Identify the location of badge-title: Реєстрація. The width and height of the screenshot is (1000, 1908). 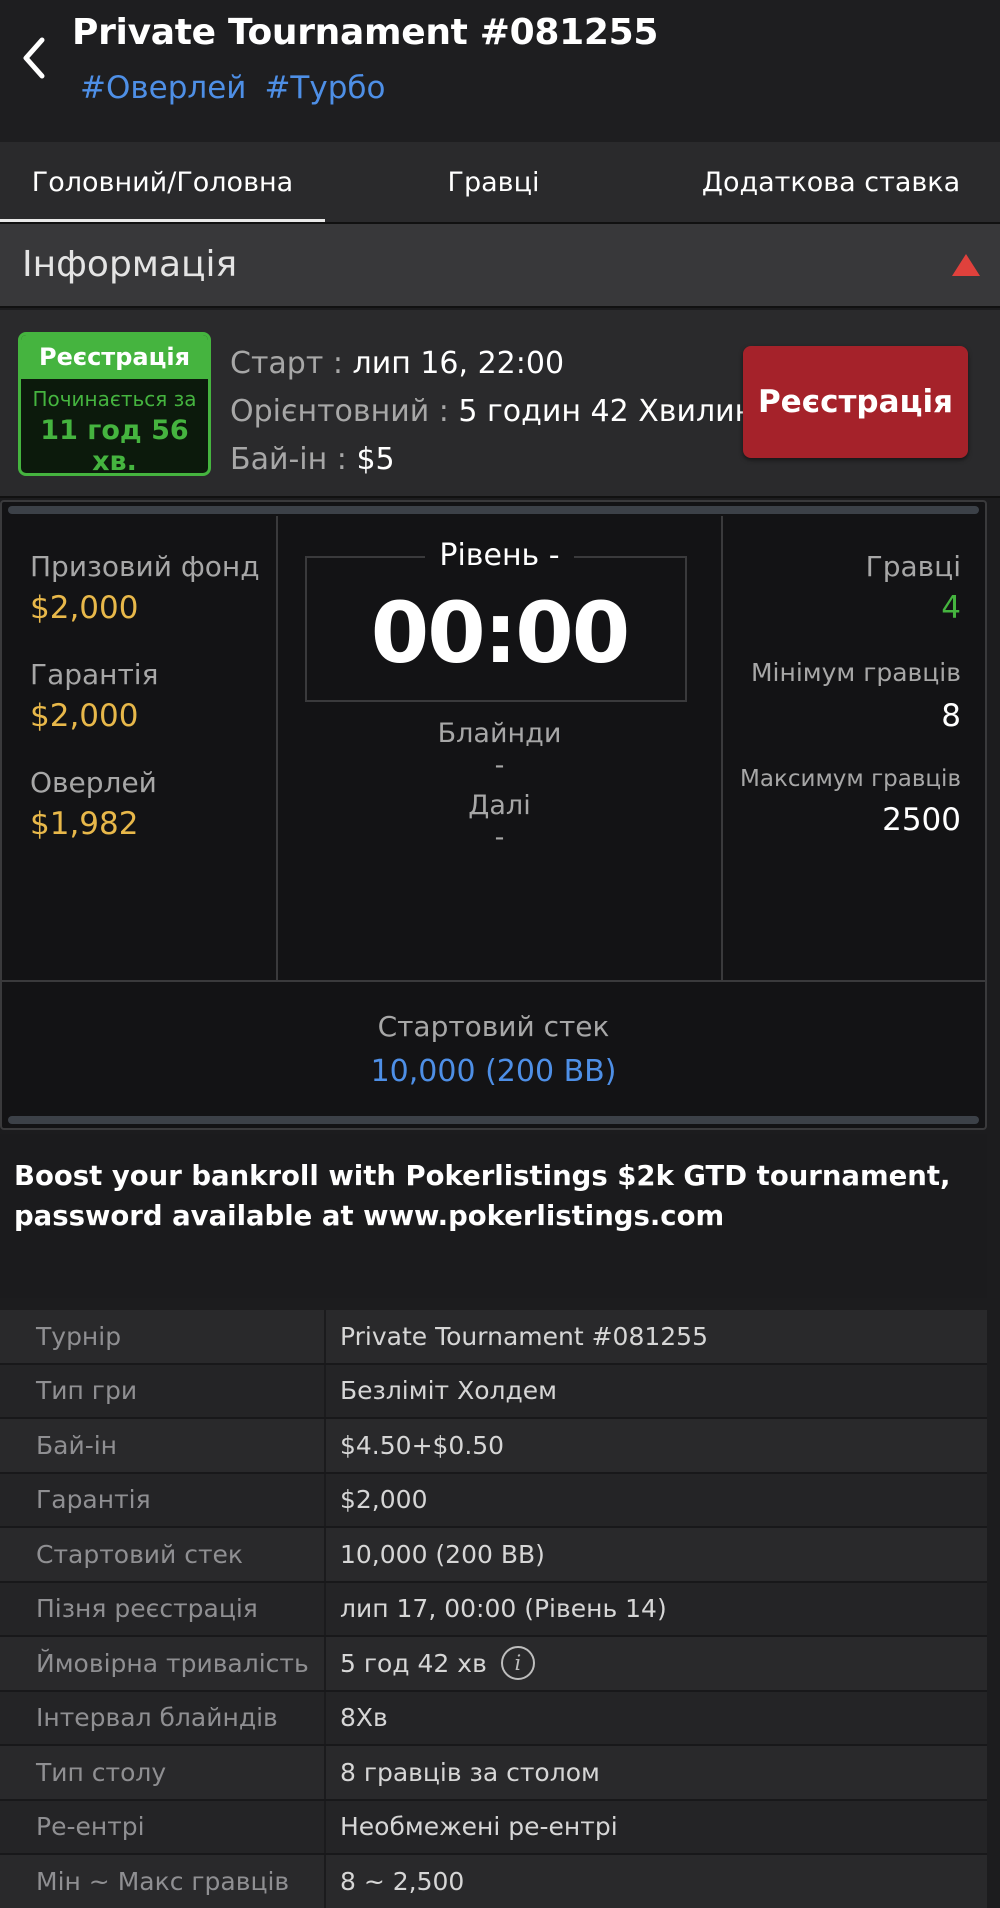
(114, 357).